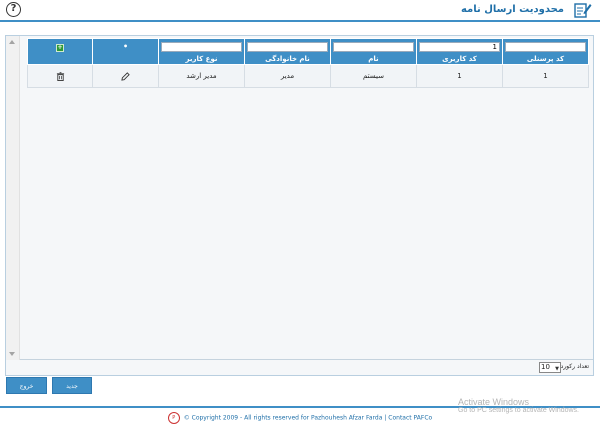  Describe the element at coordinates (459, 59) in the screenshot. I see `column-label: کد کاربری` at that location.